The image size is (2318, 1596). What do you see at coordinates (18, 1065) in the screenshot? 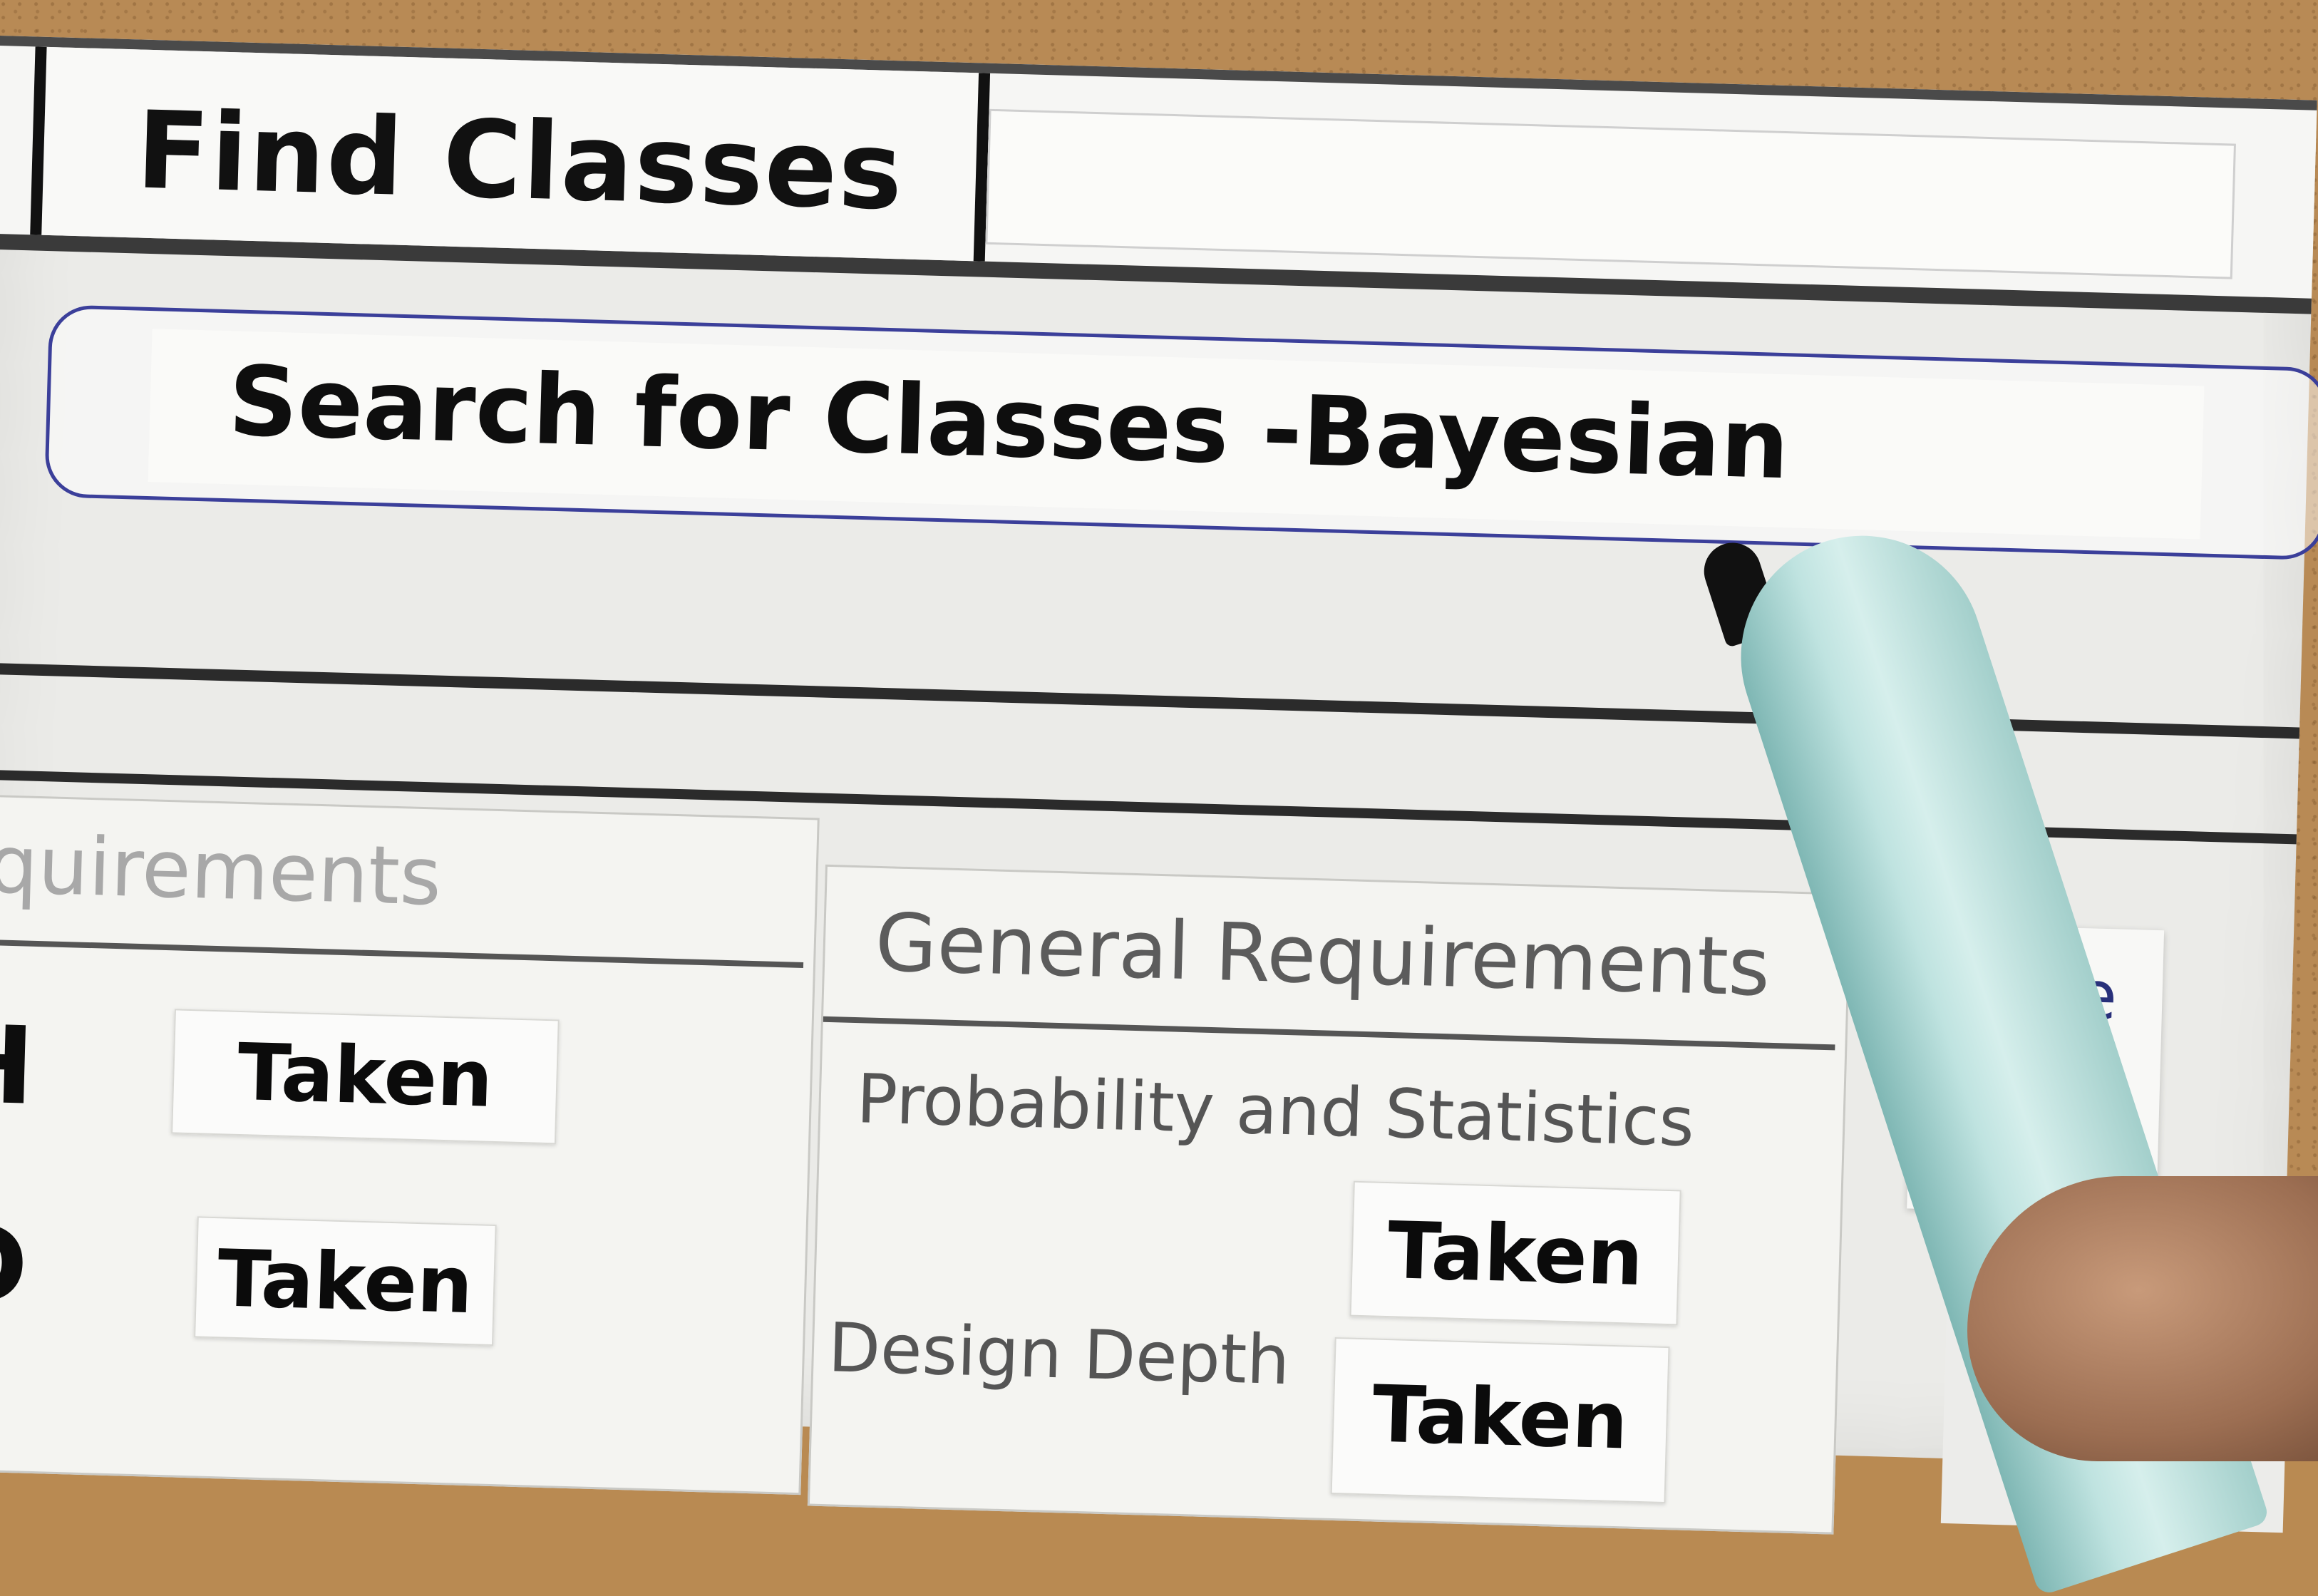
I see `requirement-label: H` at bounding box center [18, 1065].